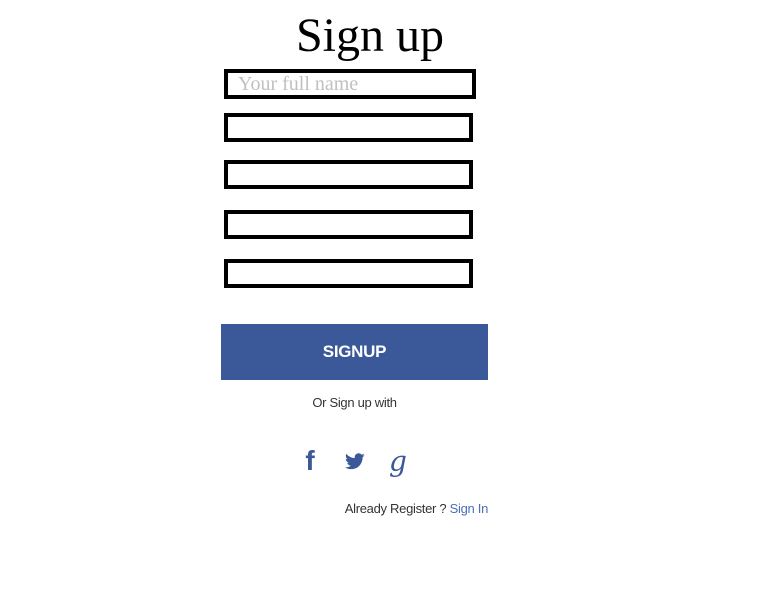 Image resolution: width=780 pixels, height=600 pixels. Describe the element at coordinates (395, 508) in the screenshot. I see `signin-text: Already Register ?` at that location.